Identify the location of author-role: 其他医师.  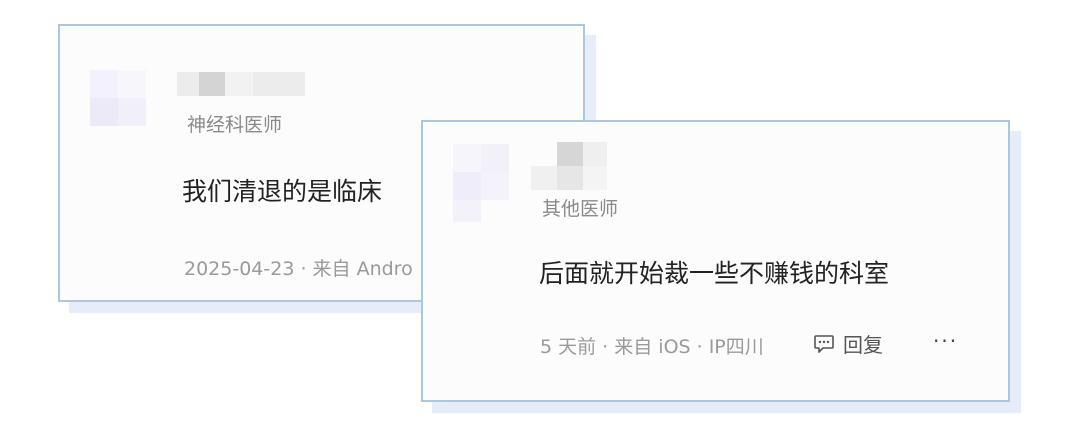
(580, 209).